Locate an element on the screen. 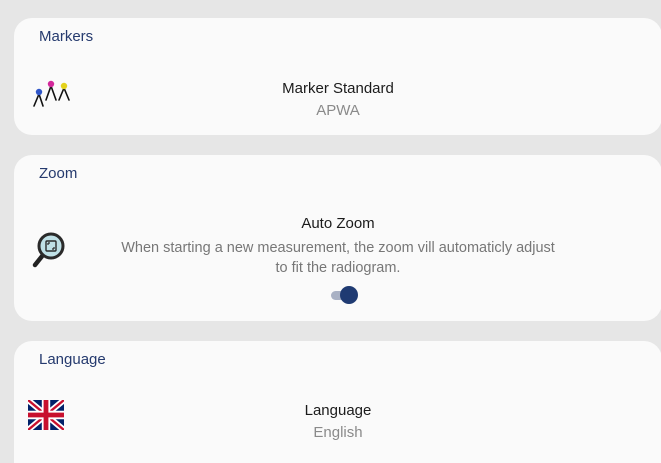 The width and height of the screenshot is (661, 463). auto-zoom-toggle is located at coordinates (344, 295).